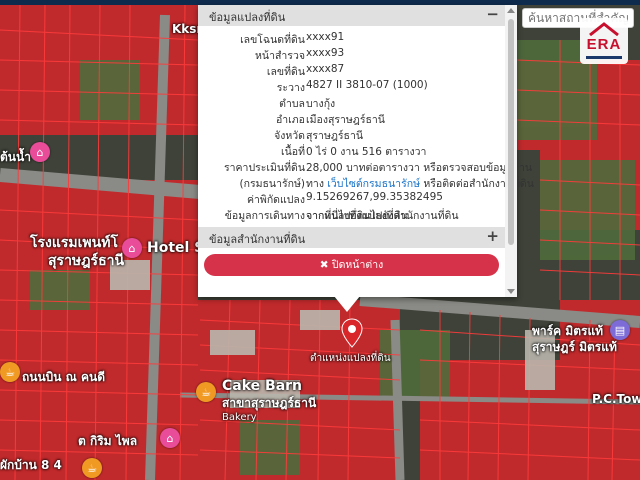 This screenshot has width=640, height=480. I want to click on map-label-bottom-left: ต กิริม ไพล, so click(108, 441).